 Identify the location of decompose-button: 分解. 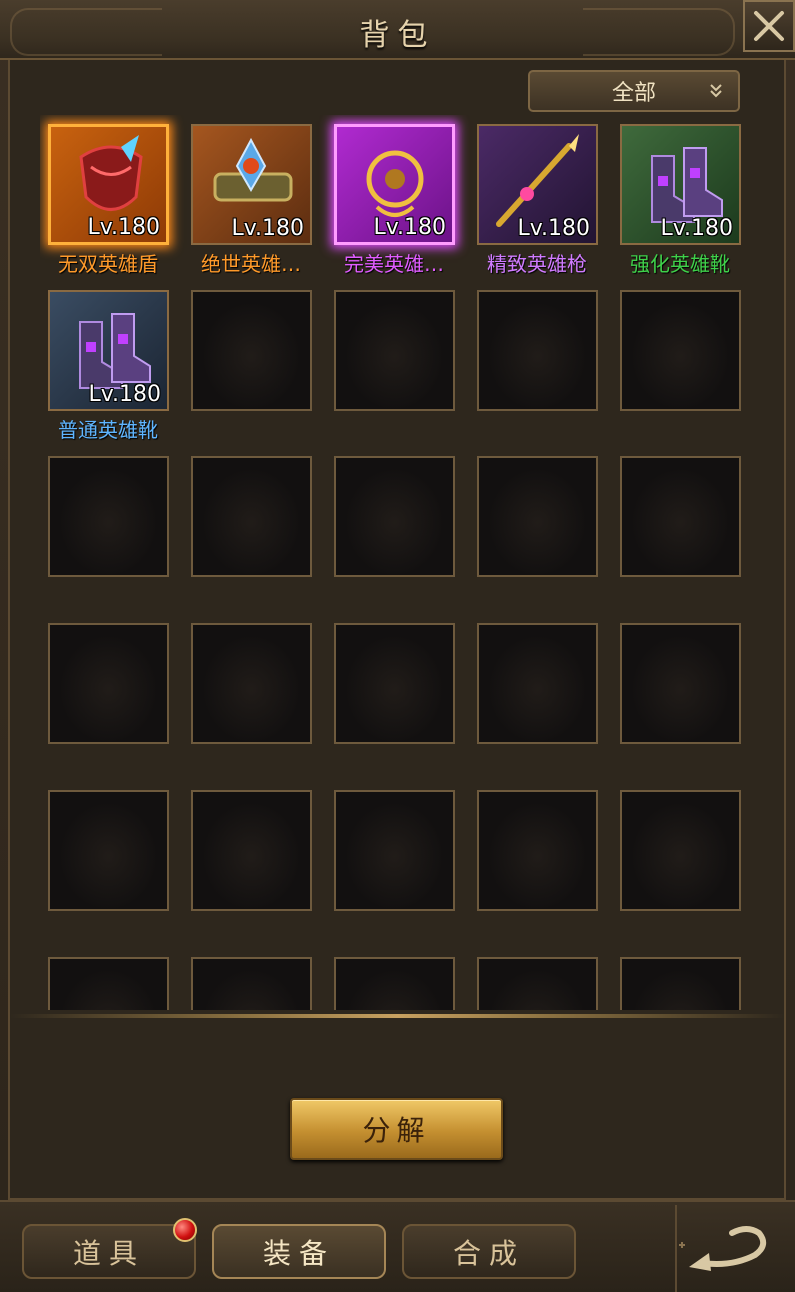
(396, 1129).